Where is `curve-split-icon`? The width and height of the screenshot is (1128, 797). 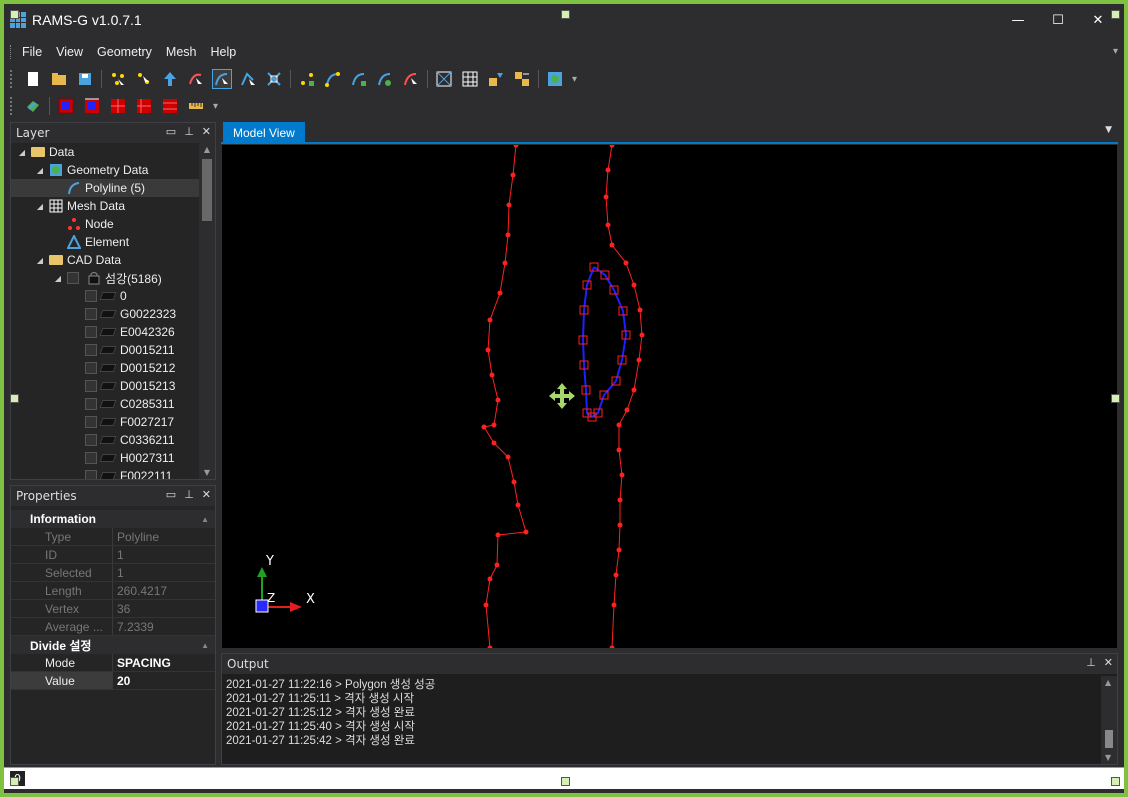
curve-split-icon is located at coordinates (385, 79).